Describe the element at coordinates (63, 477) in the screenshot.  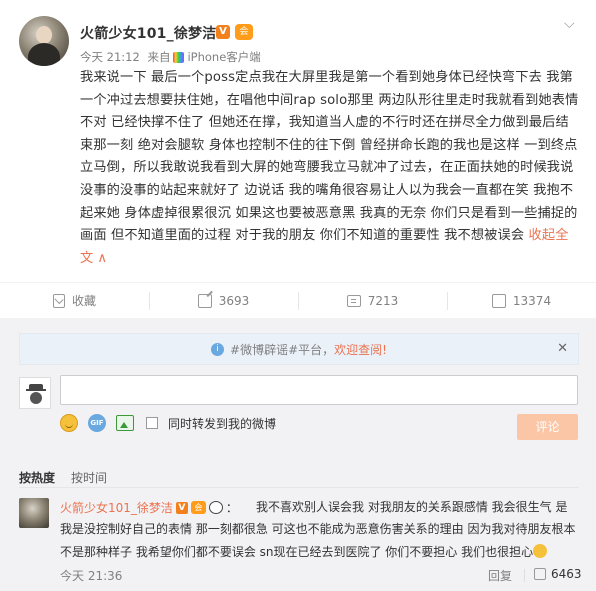
I see `comment-sort-tabs: 按热度 按时间` at that location.